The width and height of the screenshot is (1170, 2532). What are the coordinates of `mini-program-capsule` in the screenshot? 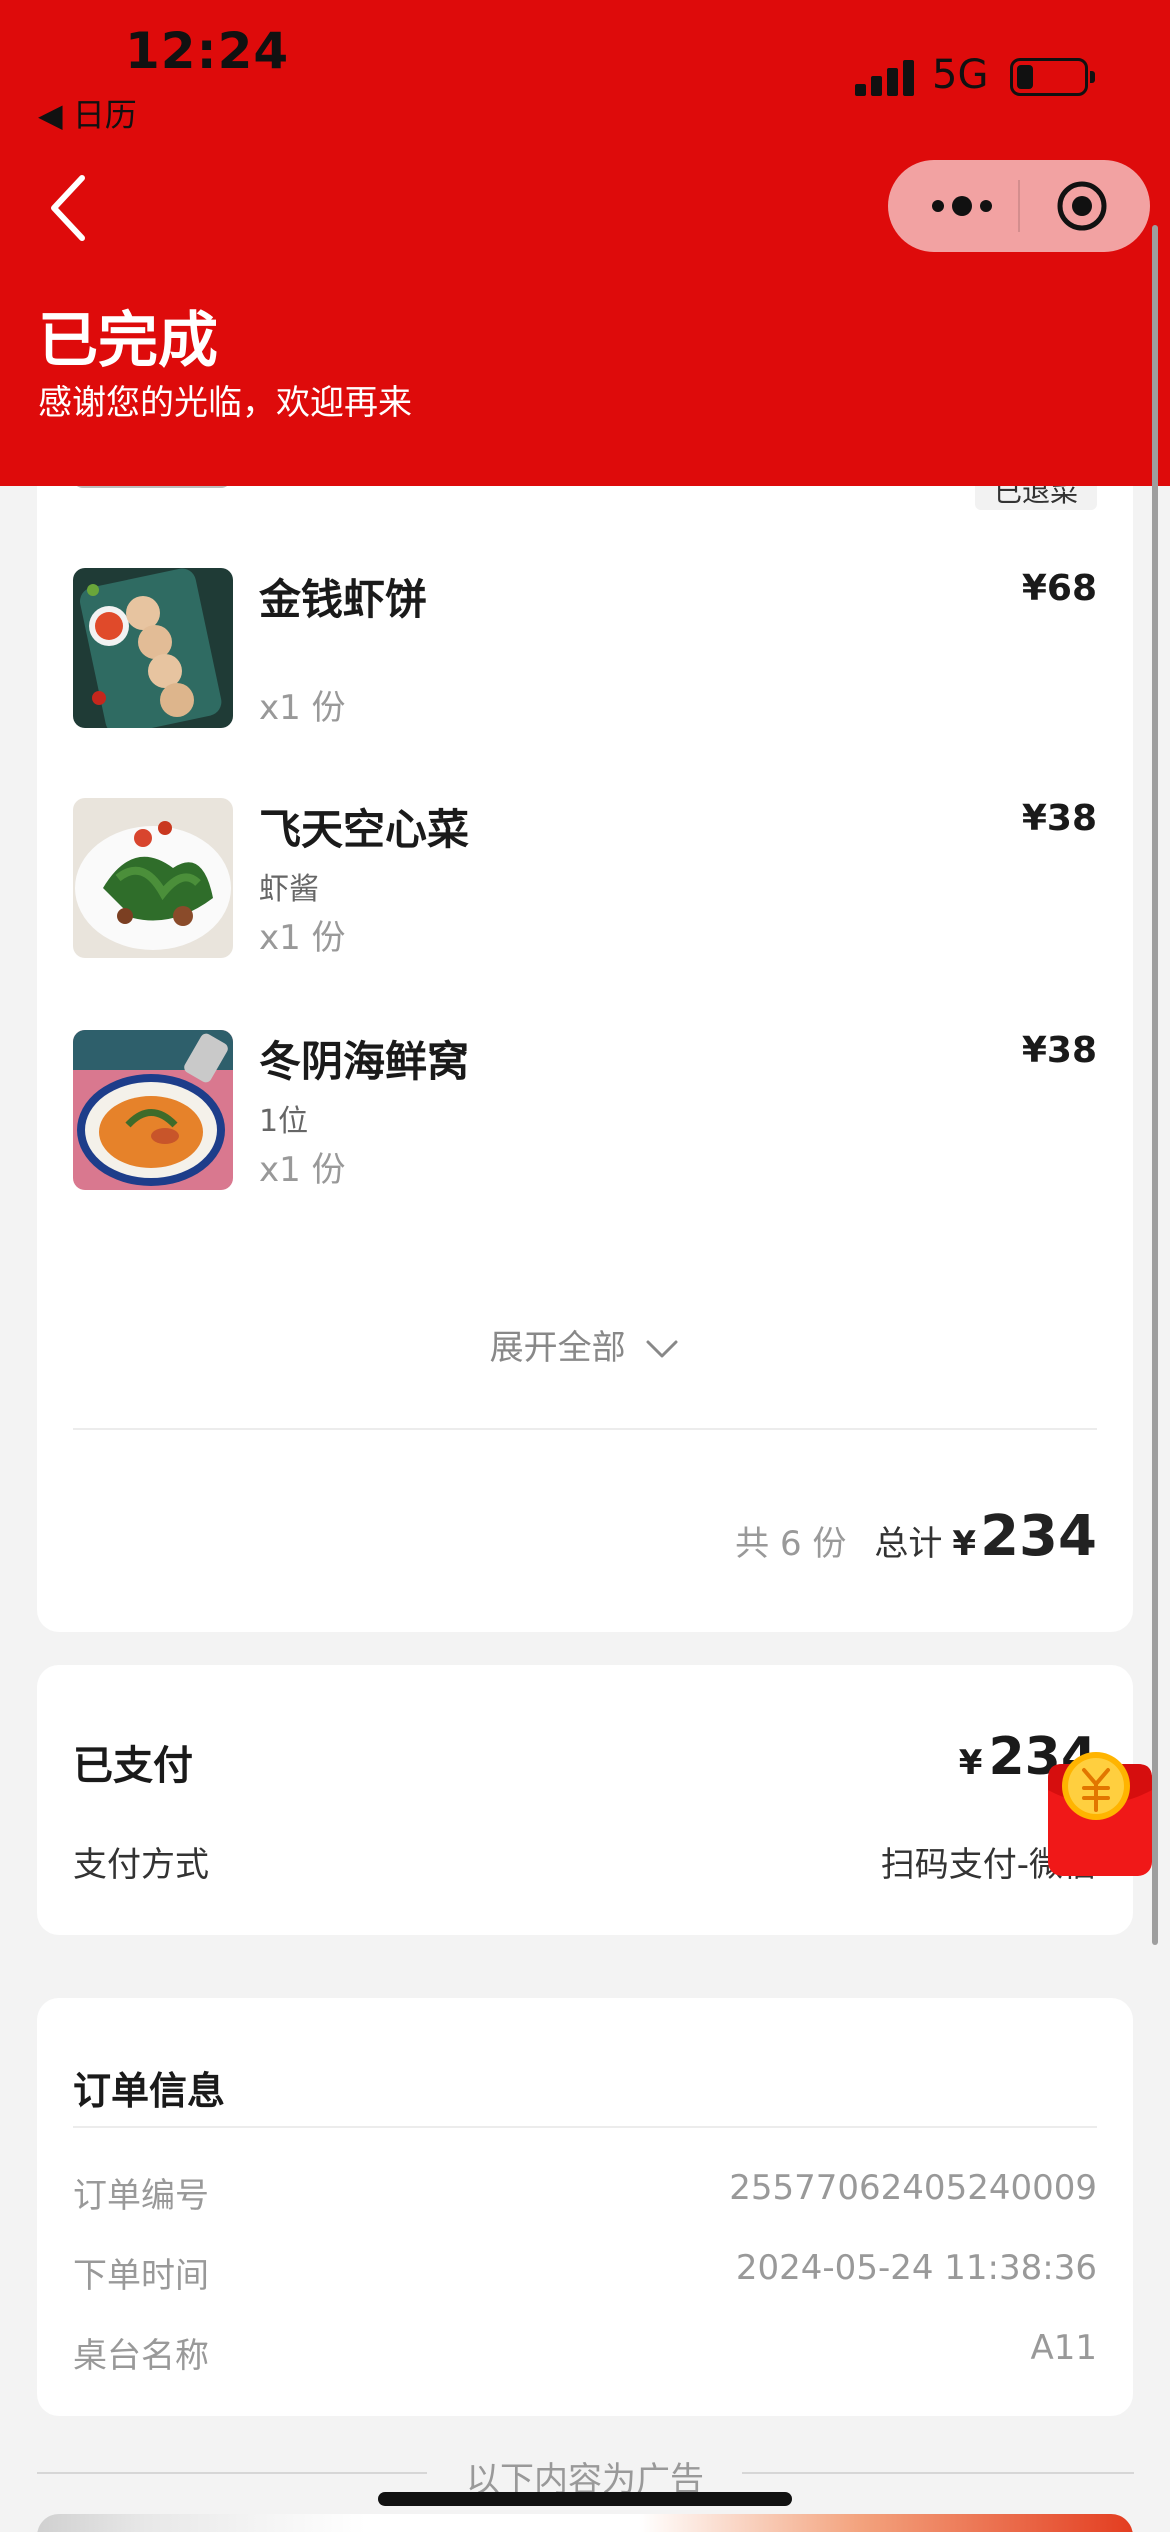 It's located at (1019, 206).